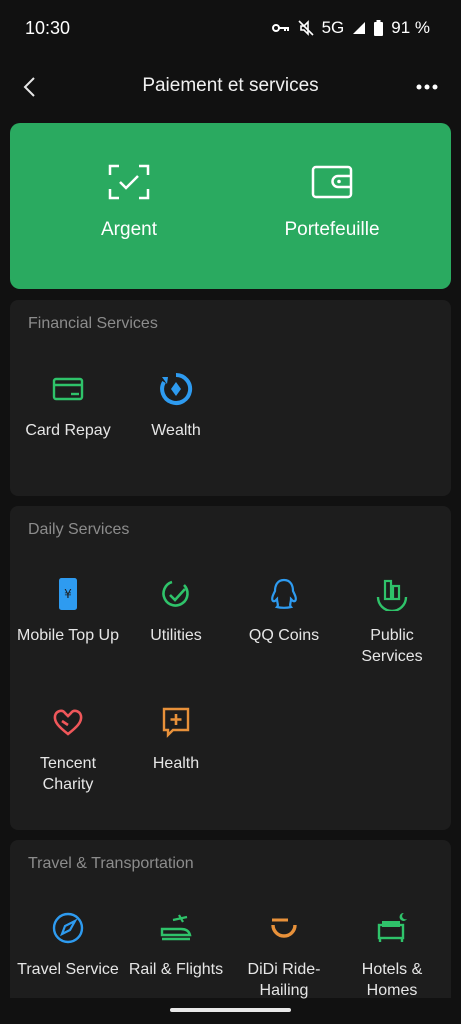  I want to click on city-buildings-icon, so click(392, 595).